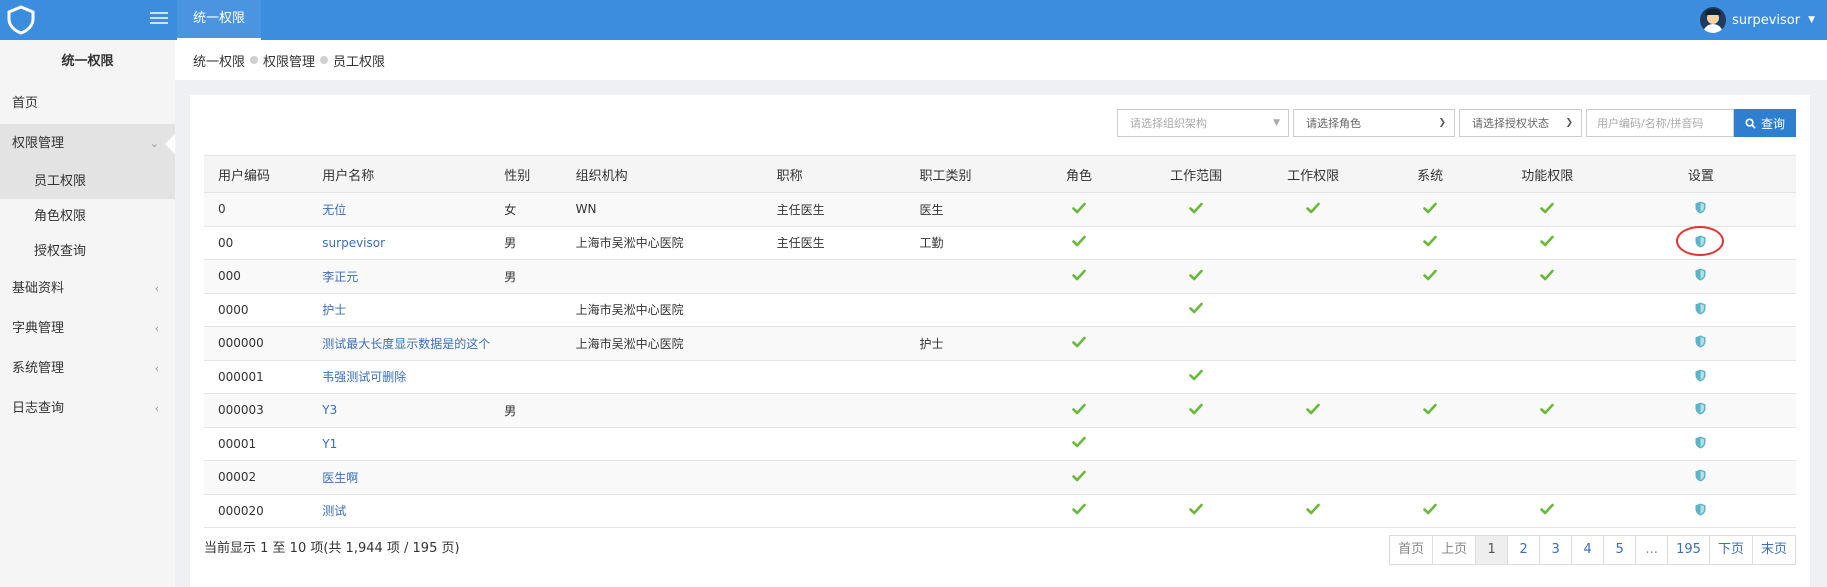  What do you see at coordinates (1203, 123) in the screenshot?
I see `org-select: 请选择组织架构 ▼` at bounding box center [1203, 123].